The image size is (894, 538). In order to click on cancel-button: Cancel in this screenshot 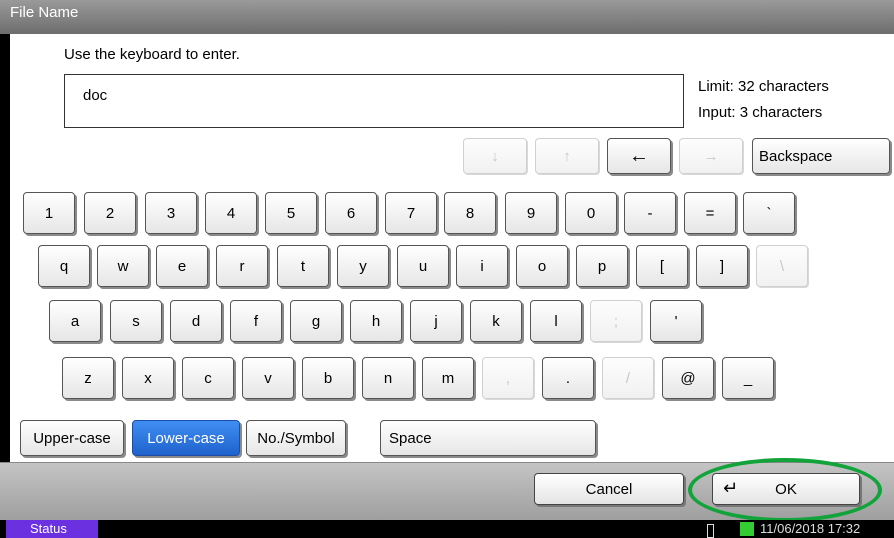, I will do `click(609, 489)`.